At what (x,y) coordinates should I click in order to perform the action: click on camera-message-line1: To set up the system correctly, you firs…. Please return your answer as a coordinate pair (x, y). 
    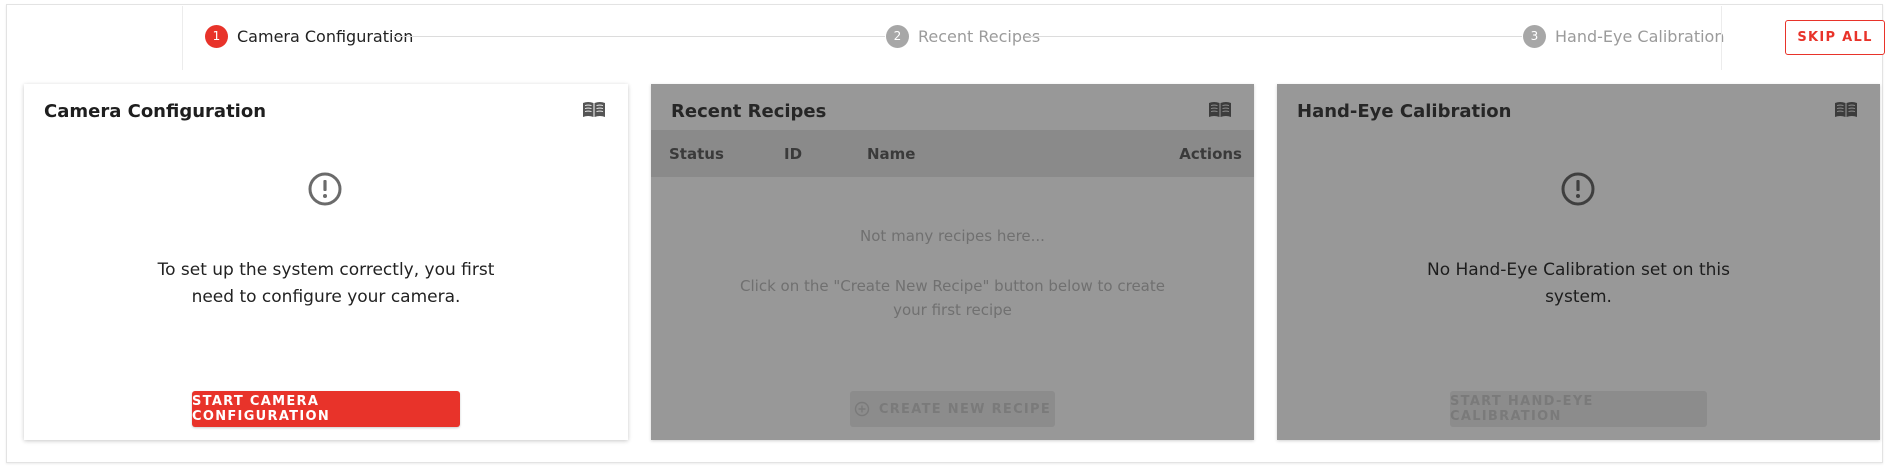
    Looking at the image, I should click on (326, 270).